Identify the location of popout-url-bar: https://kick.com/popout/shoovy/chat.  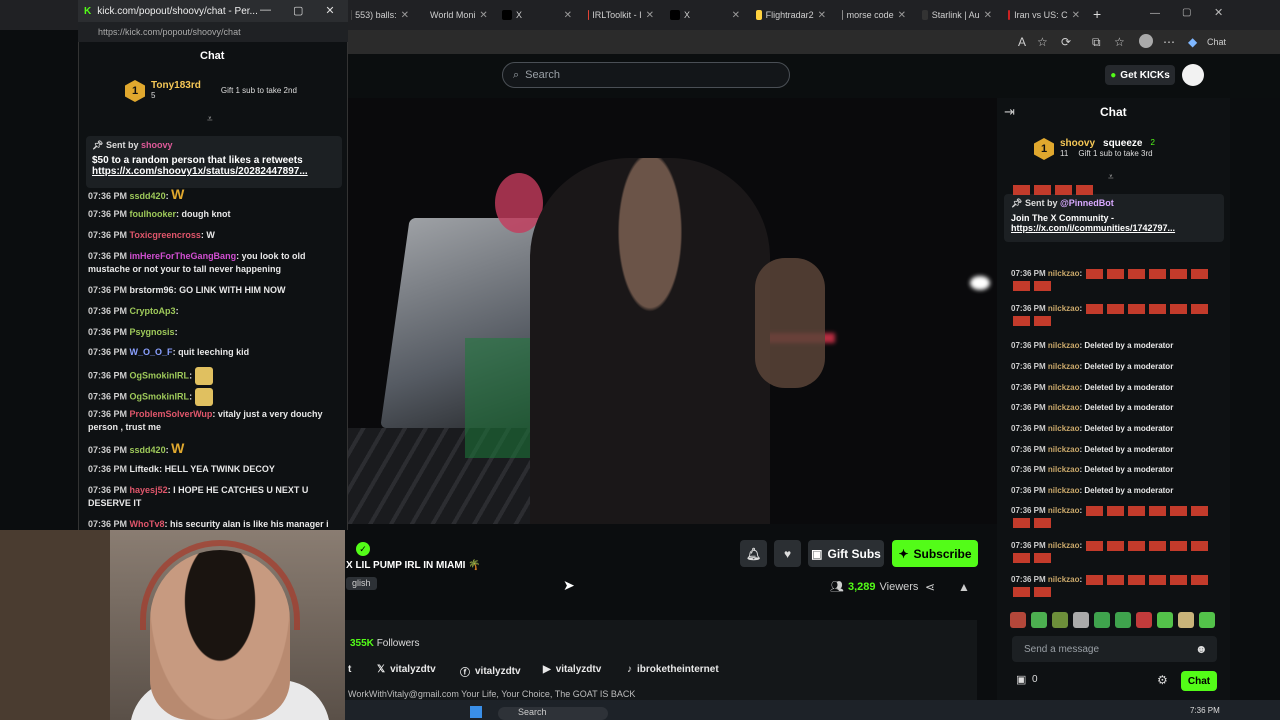
(213, 32).